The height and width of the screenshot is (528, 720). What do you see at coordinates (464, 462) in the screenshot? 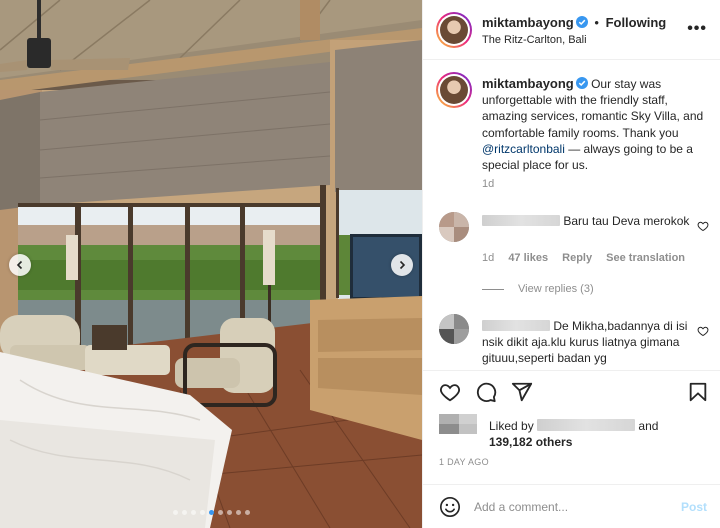
I see `post-timestamp: 1 DAY AGO` at bounding box center [464, 462].